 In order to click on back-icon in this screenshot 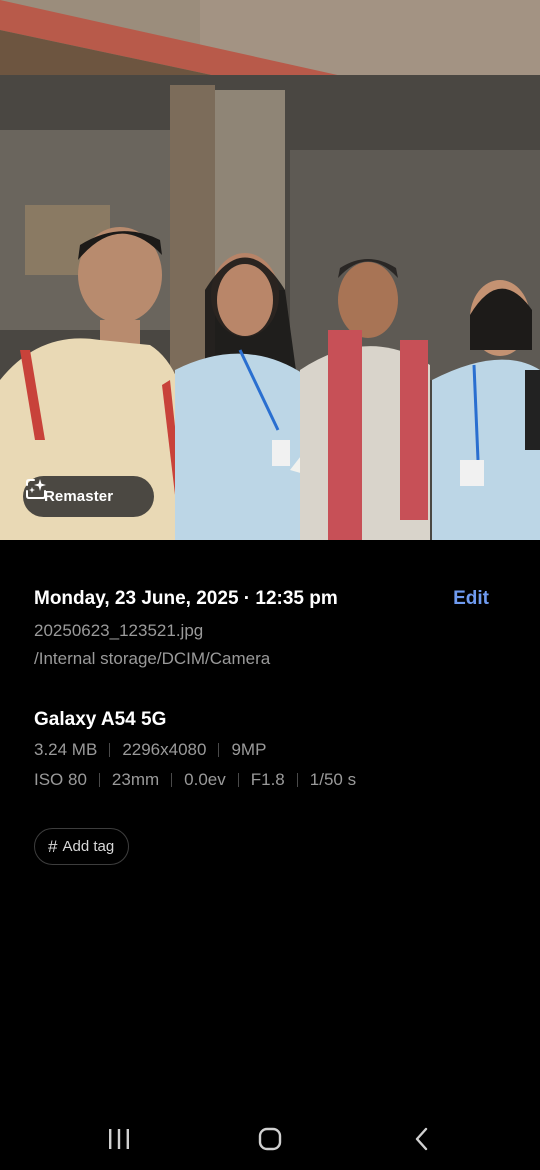, I will do `click(421, 1139)`.